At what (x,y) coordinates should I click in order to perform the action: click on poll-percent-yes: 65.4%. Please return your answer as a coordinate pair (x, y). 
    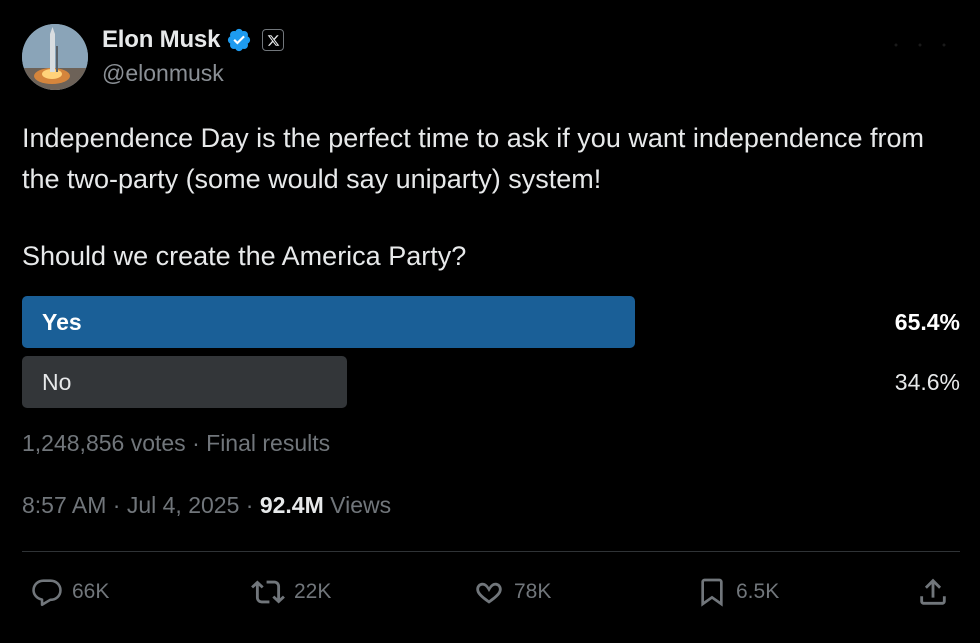
    Looking at the image, I should click on (927, 322).